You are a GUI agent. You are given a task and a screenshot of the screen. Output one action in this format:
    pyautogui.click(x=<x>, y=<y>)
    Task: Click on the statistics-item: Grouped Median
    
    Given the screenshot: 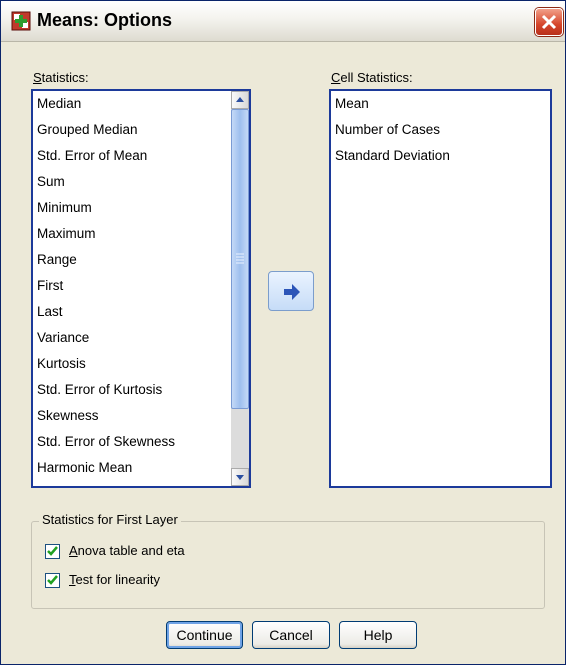 What is the action you would take?
    pyautogui.click(x=141, y=130)
    